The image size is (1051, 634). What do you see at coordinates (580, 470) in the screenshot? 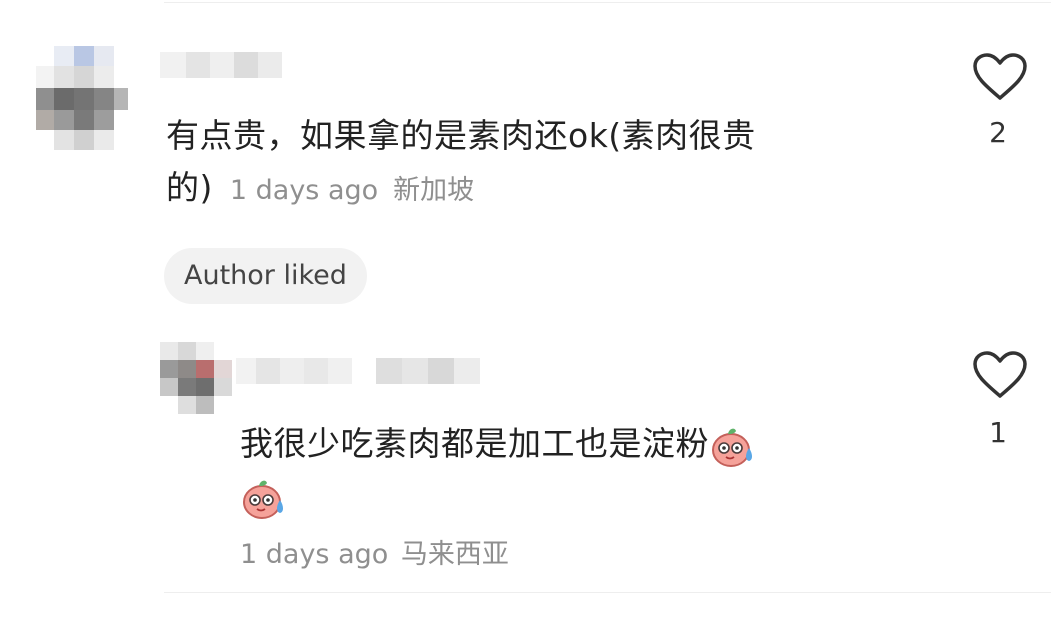
I see `reply-text: 我很少吃素肉都是加工也是淀粉` at bounding box center [580, 470].